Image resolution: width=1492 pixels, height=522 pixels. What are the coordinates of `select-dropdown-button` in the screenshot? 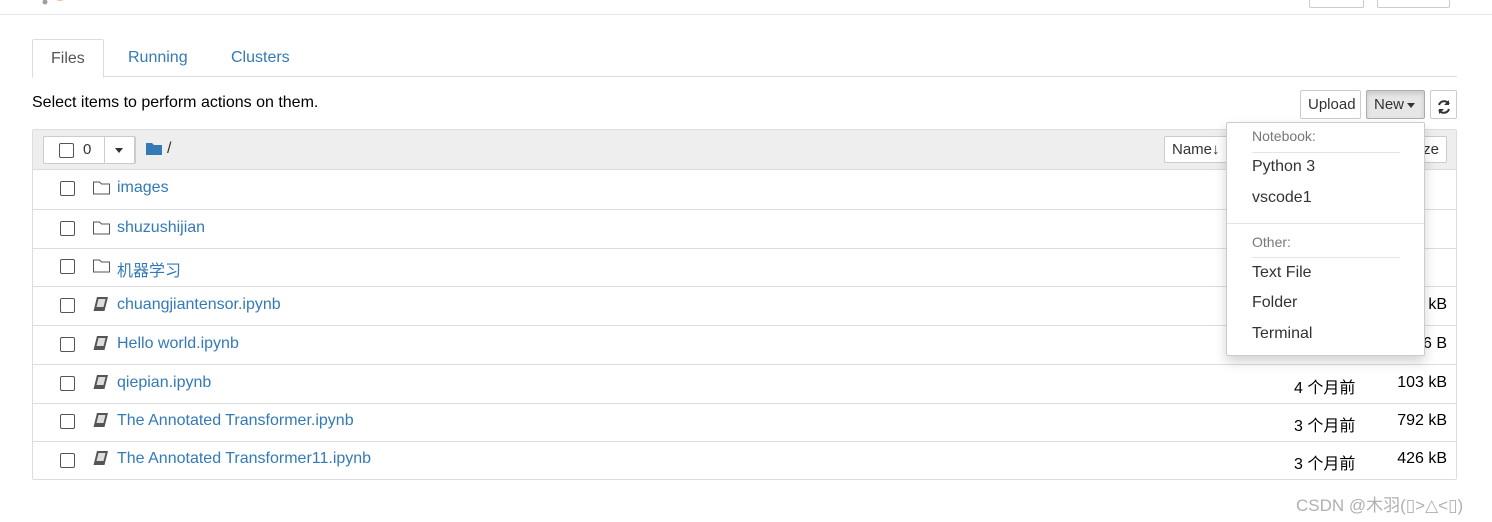 It's located at (119, 150).